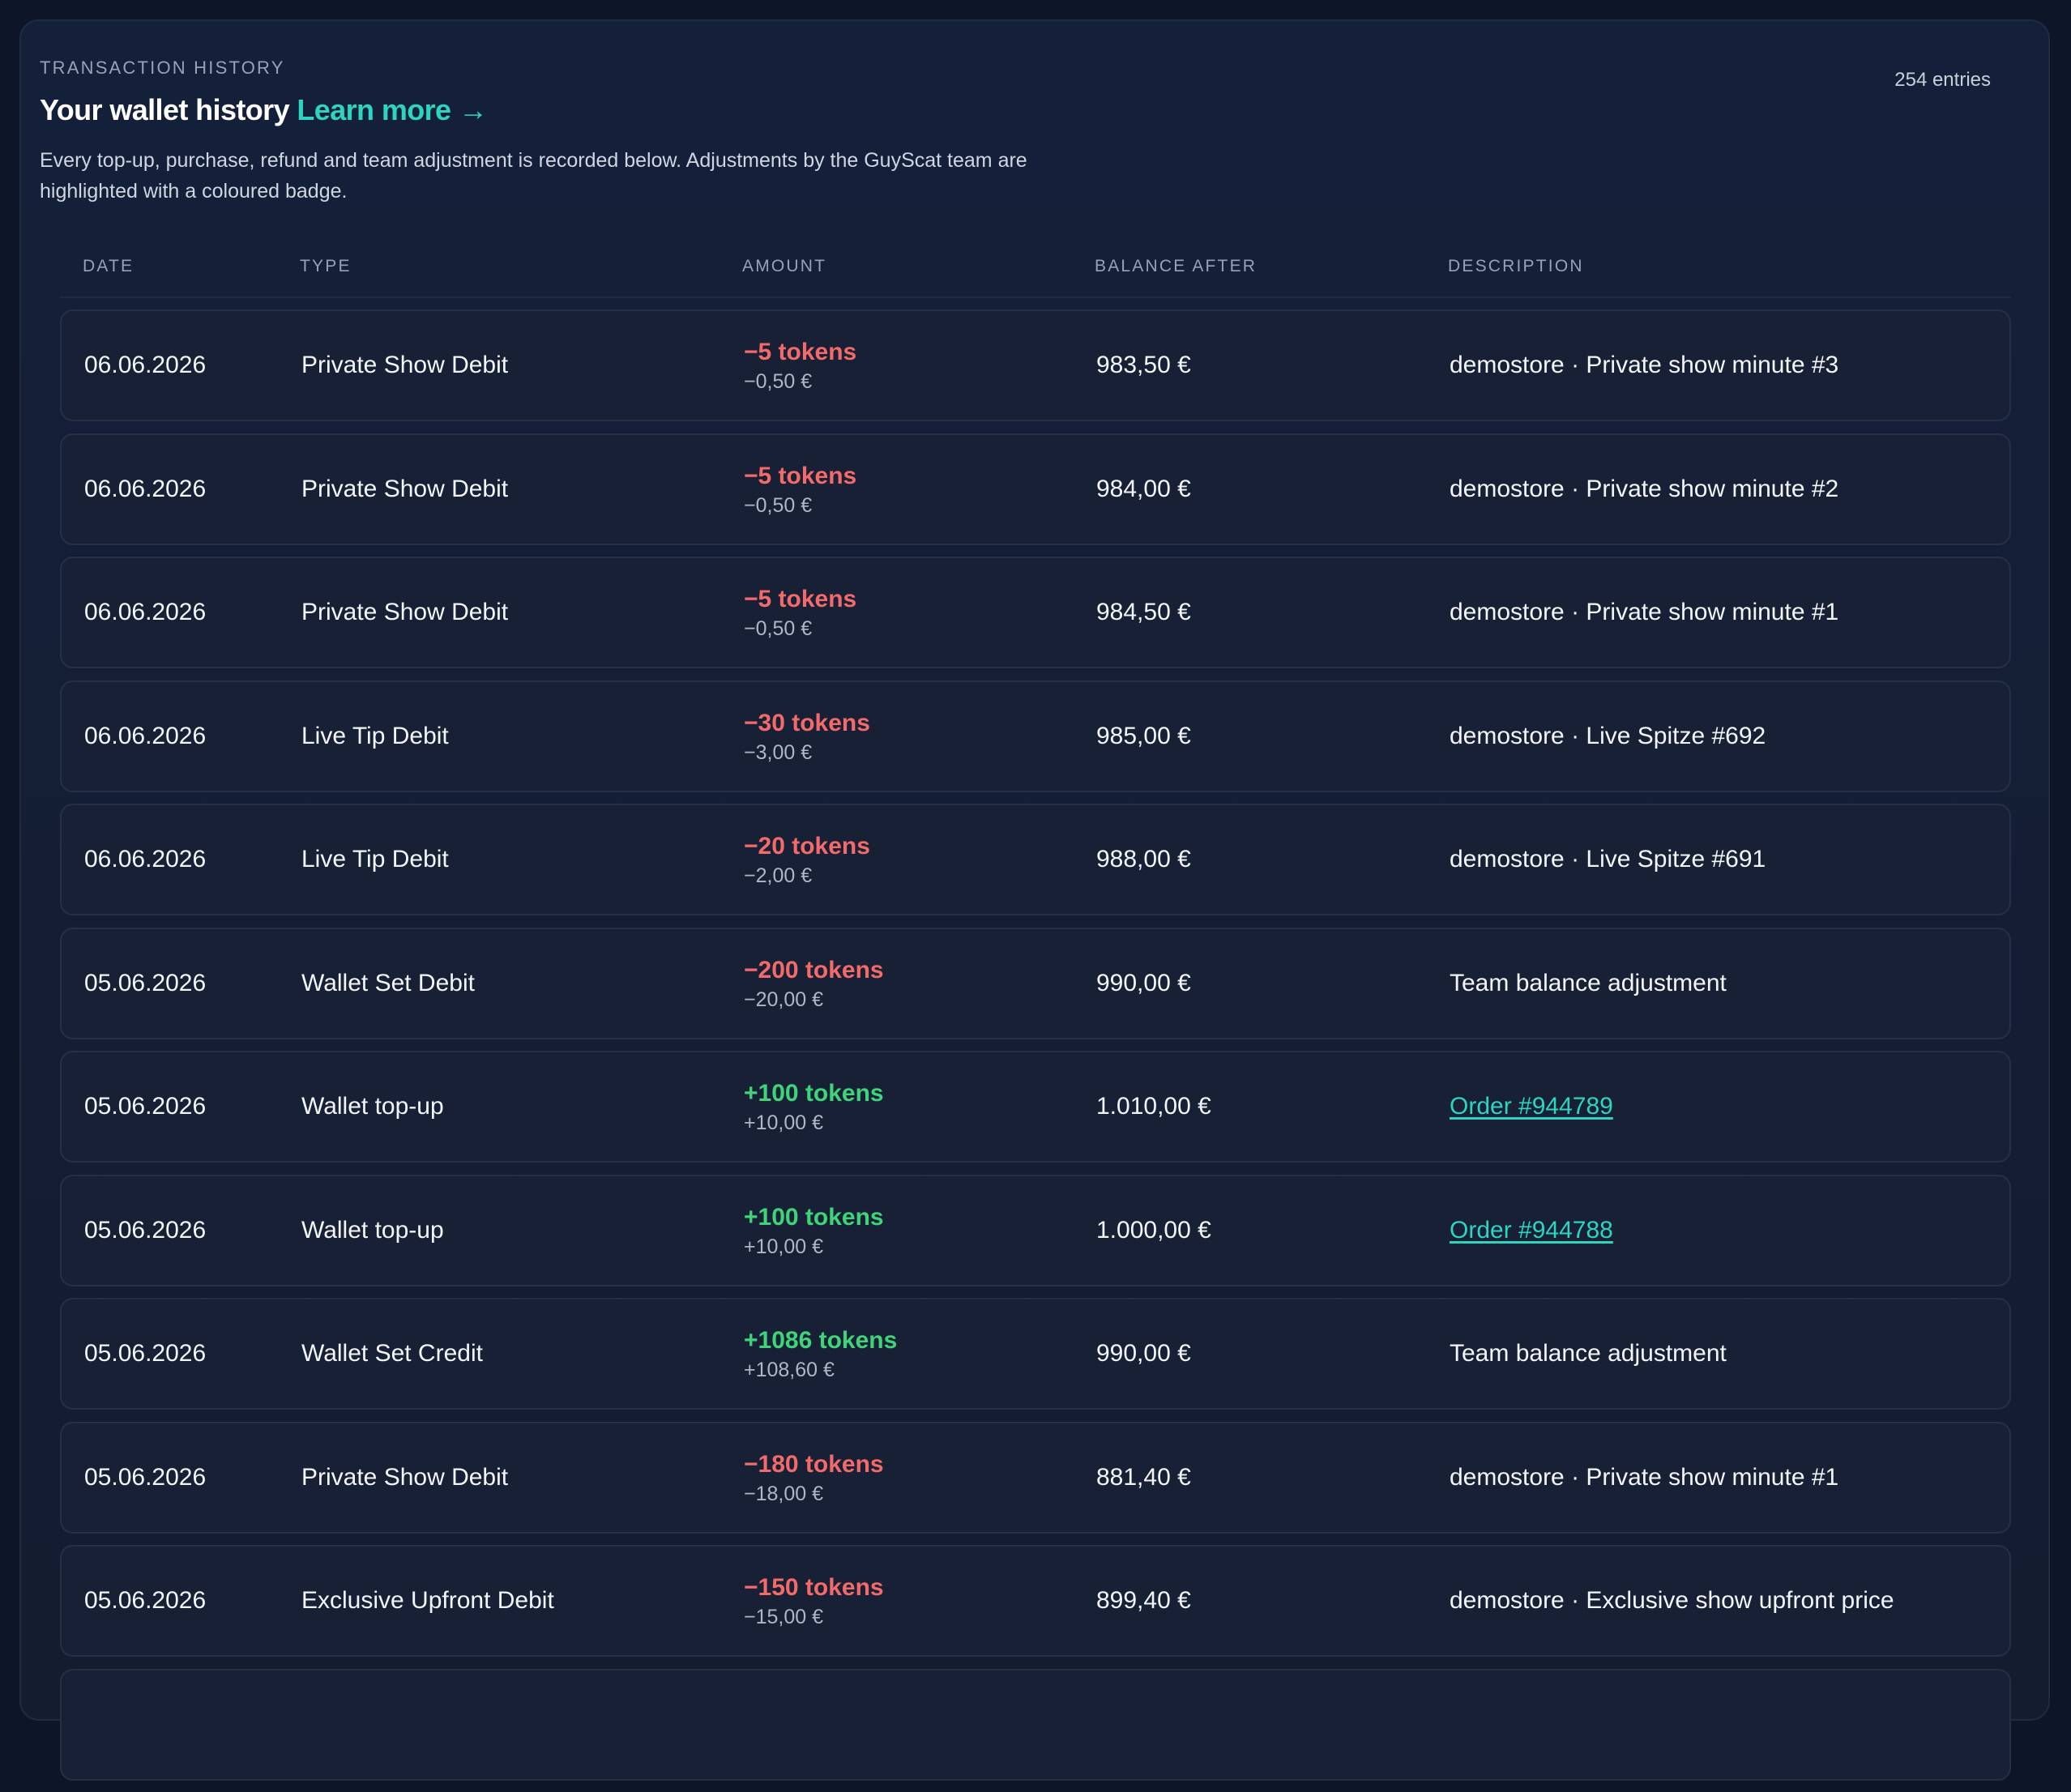 The image size is (2071, 1792). Describe the element at coordinates (1532, 1106) in the screenshot. I see `order-link: Order #944789` at that location.